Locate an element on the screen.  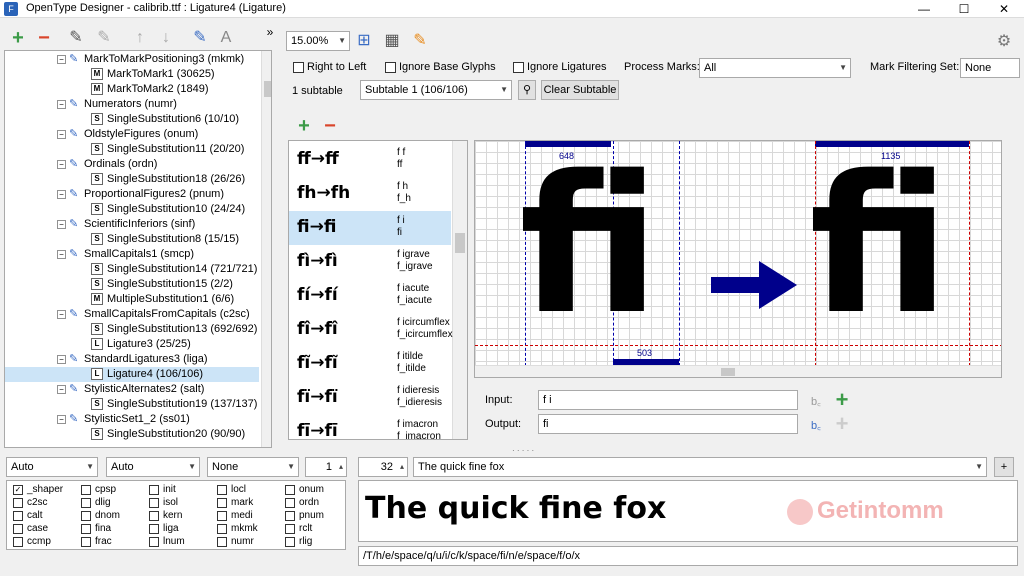
add-ligature-icon: + is located at coordinates (304, 126).